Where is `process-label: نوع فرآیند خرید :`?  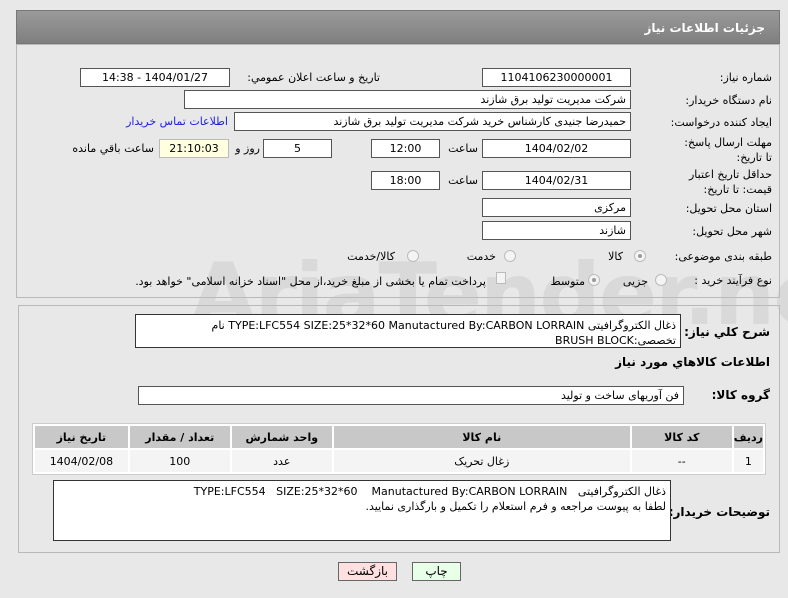 process-label: نوع فرآیند خرید : is located at coordinates (733, 280).